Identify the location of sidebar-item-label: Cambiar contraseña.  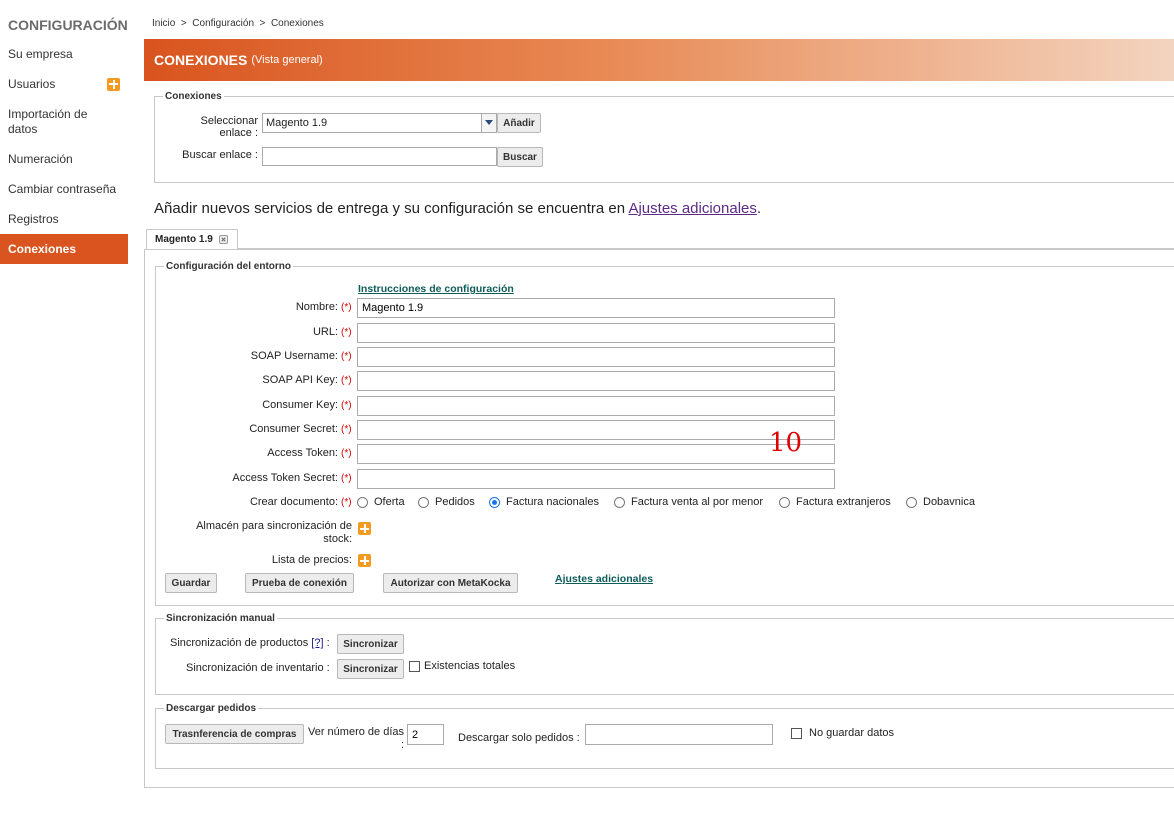
(62, 188).